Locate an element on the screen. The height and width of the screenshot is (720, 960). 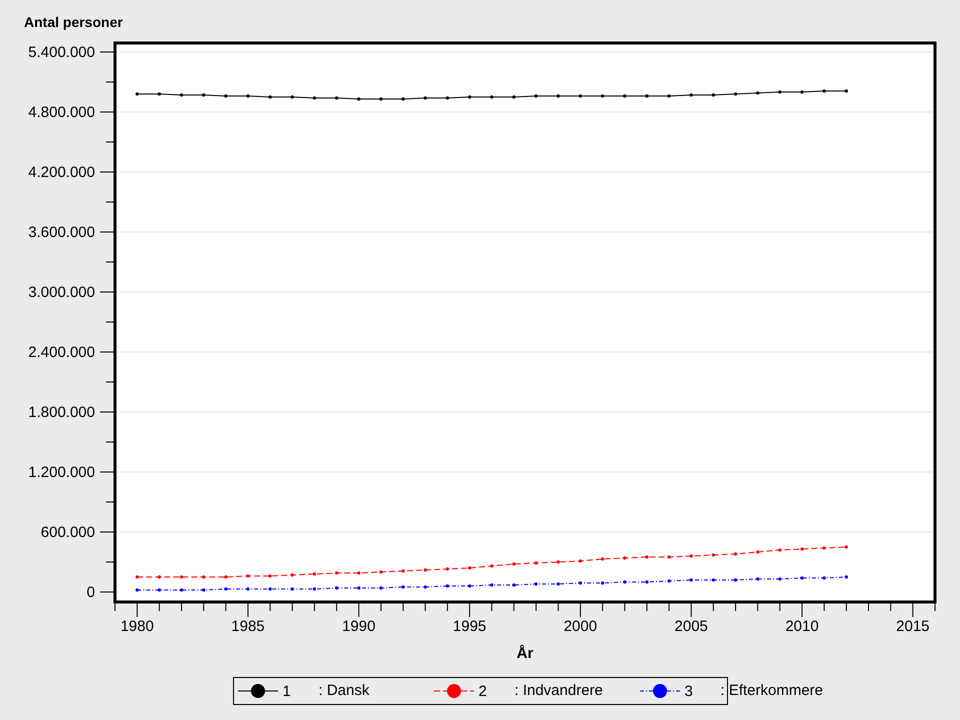
legend-number: 1 is located at coordinates (287, 691).